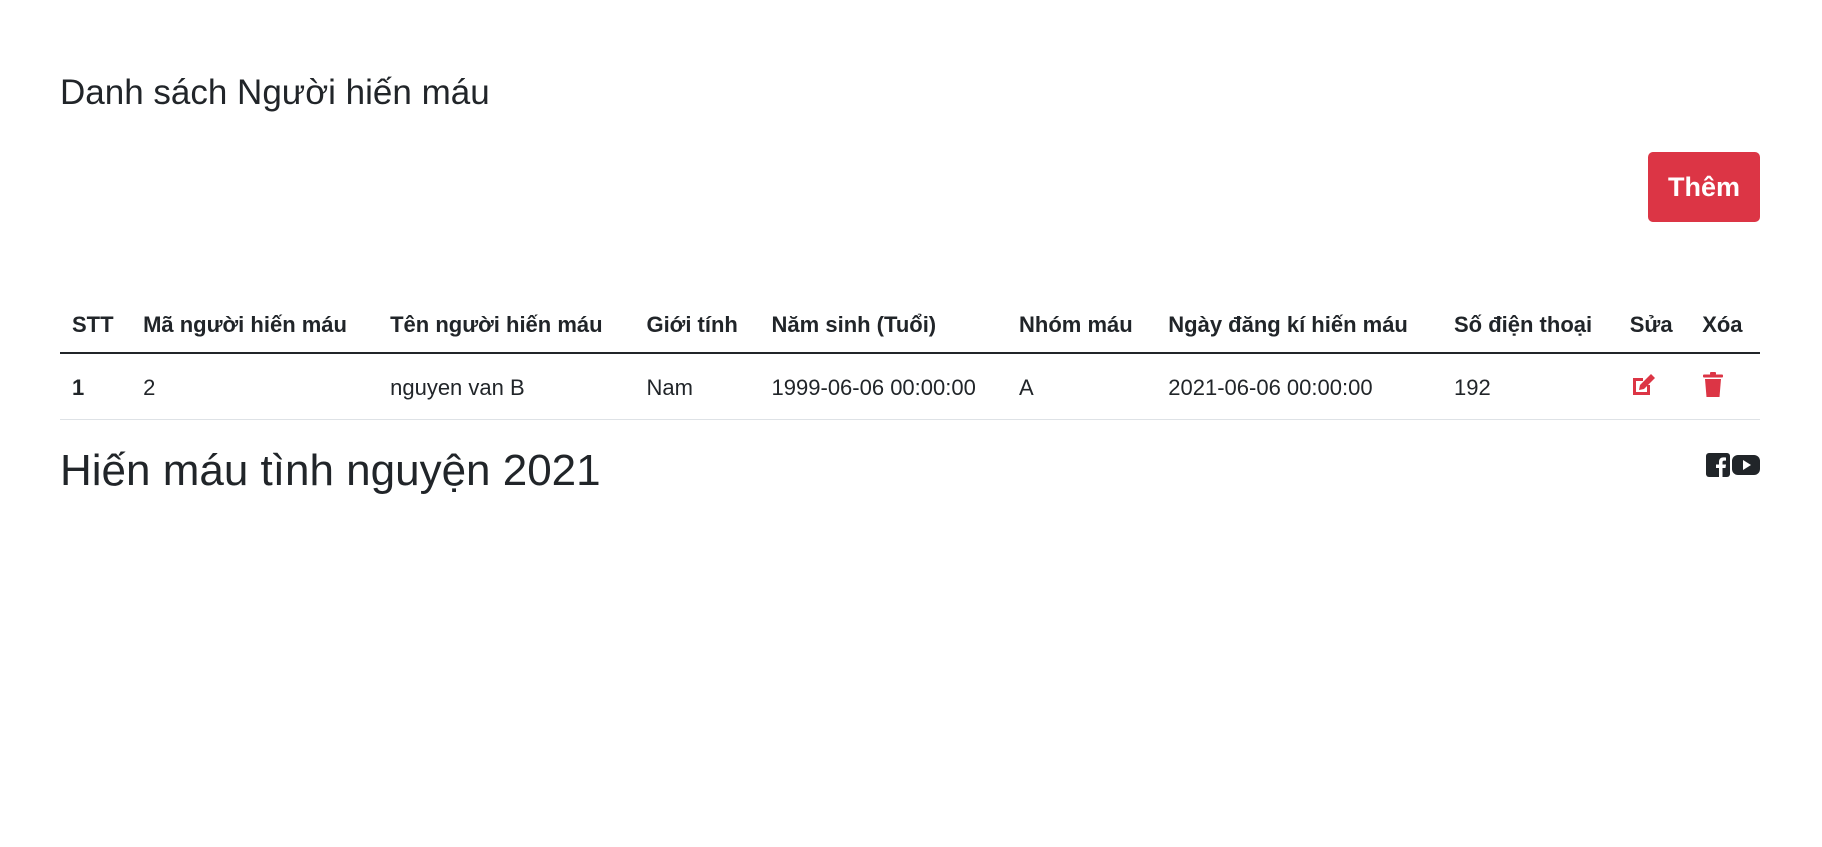 This screenshot has width=1822, height=847. I want to click on col-header-xoa: Xóa, so click(1725, 327).